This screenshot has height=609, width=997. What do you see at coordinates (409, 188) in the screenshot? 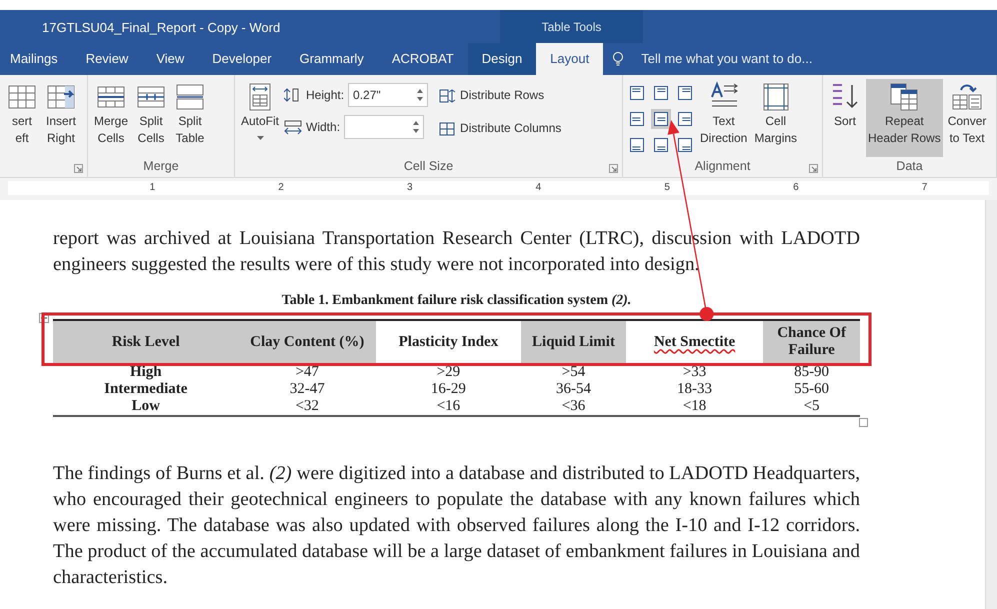
I see `ruler-number: 3` at bounding box center [409, 188].